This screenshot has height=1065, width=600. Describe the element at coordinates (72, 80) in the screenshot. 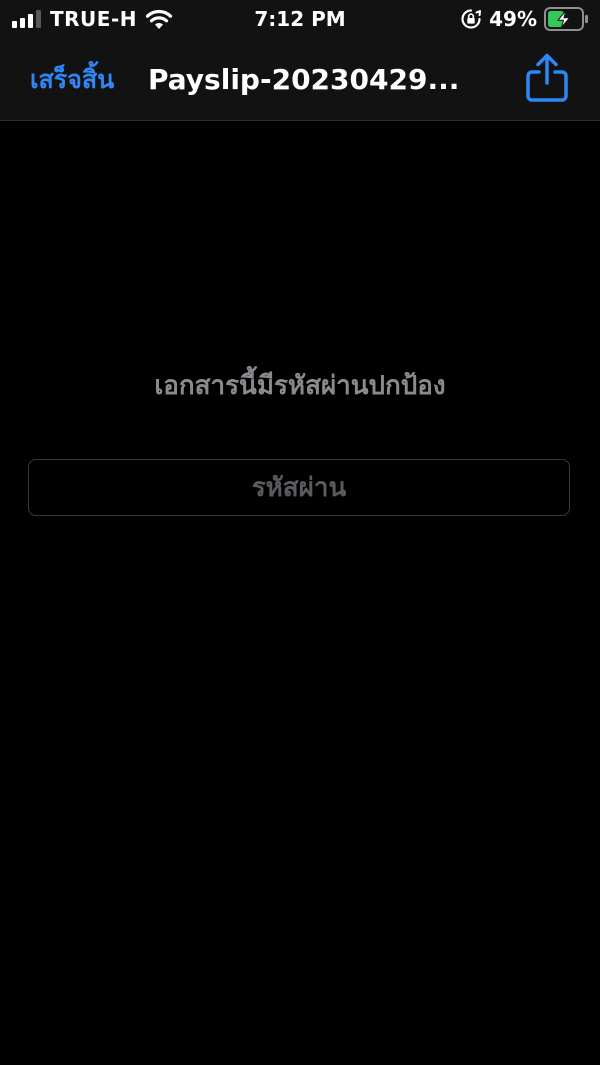

I see `done-button: เสร็จสิ้น` at that location.